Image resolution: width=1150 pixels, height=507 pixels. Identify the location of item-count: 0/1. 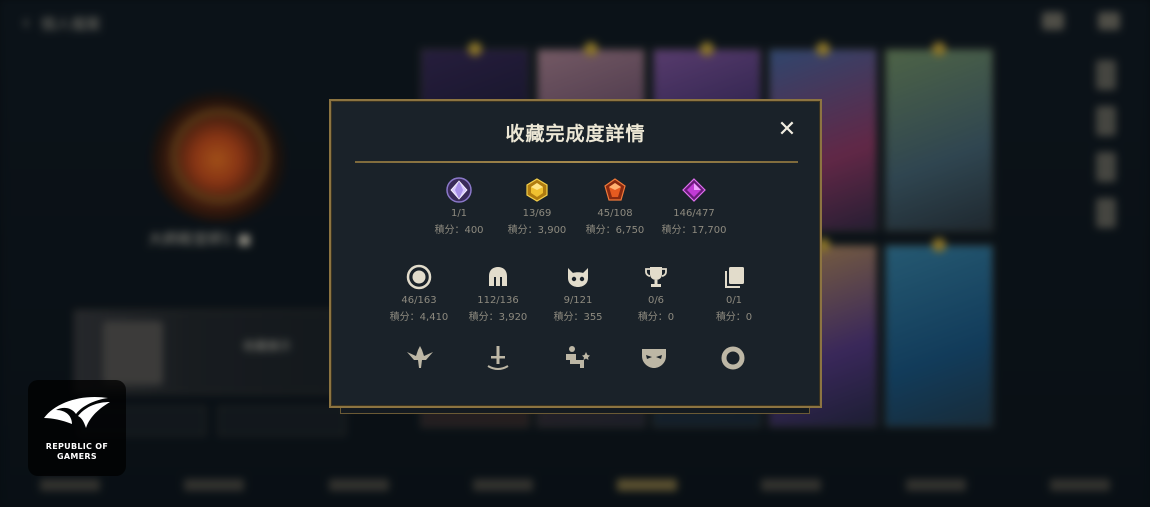
(734, 300).